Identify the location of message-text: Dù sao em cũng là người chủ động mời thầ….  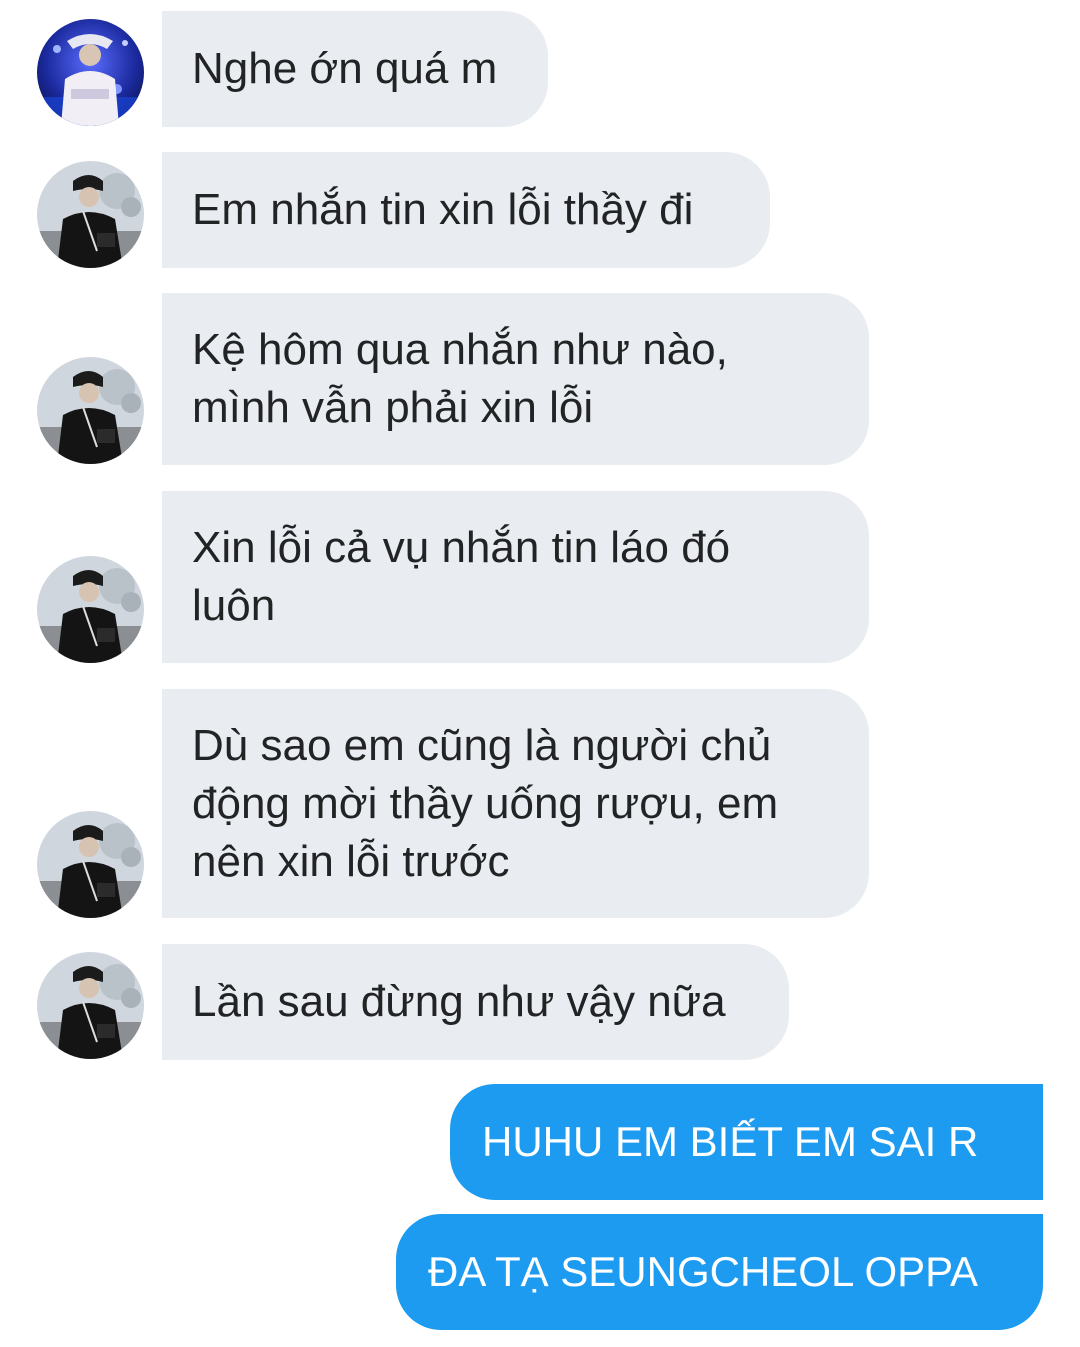
(485, 803).